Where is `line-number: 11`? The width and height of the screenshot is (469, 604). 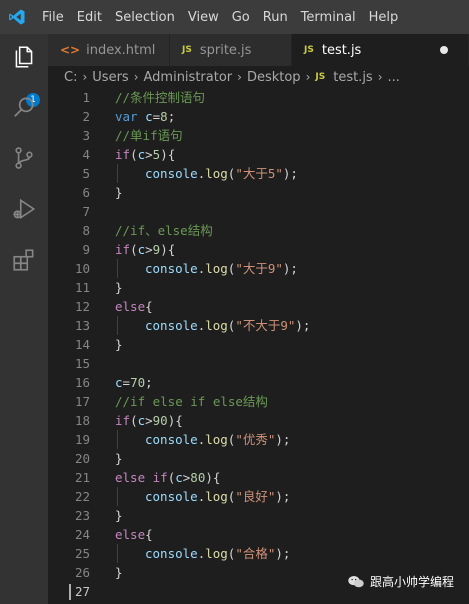
line-number: 11 is located at coordinates (82, 287).